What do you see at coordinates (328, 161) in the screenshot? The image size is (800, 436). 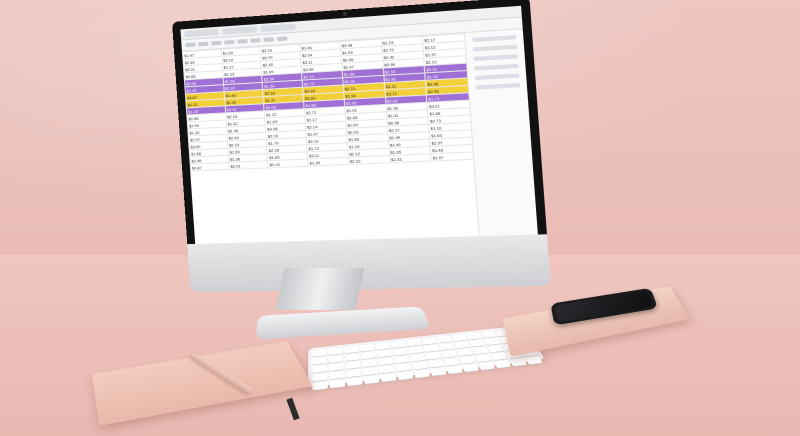 I see `table-cell: $1.39` at bounding box center [328, 161].